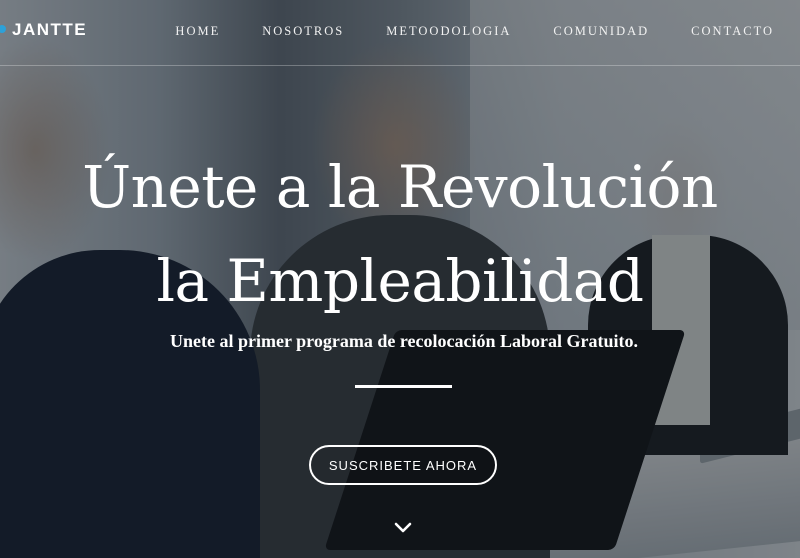  Describe the element at coordinates (403, 528) in the screenshot. I see `chevron-down-icon` at that location.